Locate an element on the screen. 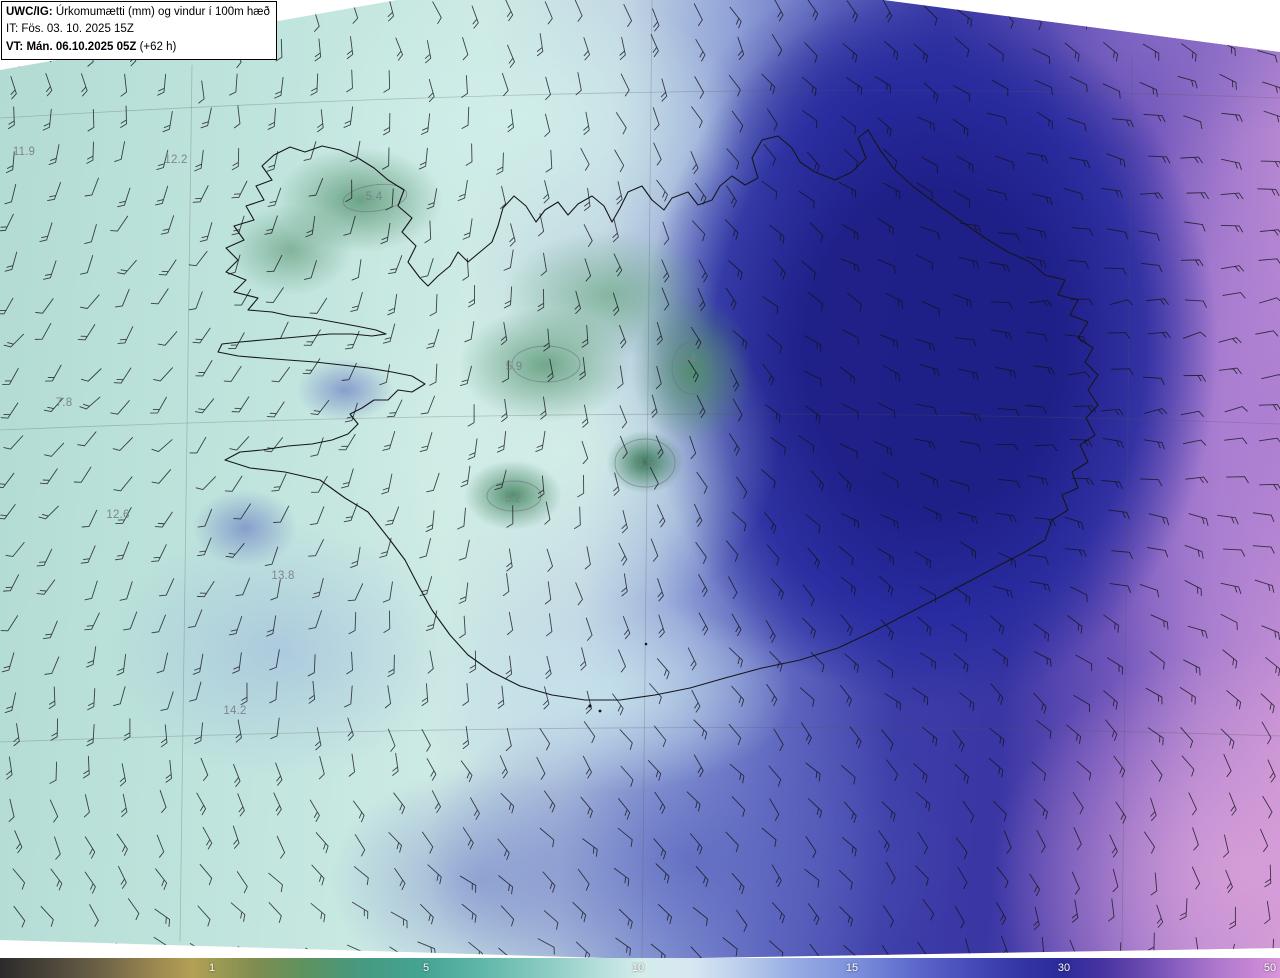 The image size is (1280, 978). map-title: Úrkomumætti (mm) og vindur í 100m hæð is located at coordinates (161, 12).